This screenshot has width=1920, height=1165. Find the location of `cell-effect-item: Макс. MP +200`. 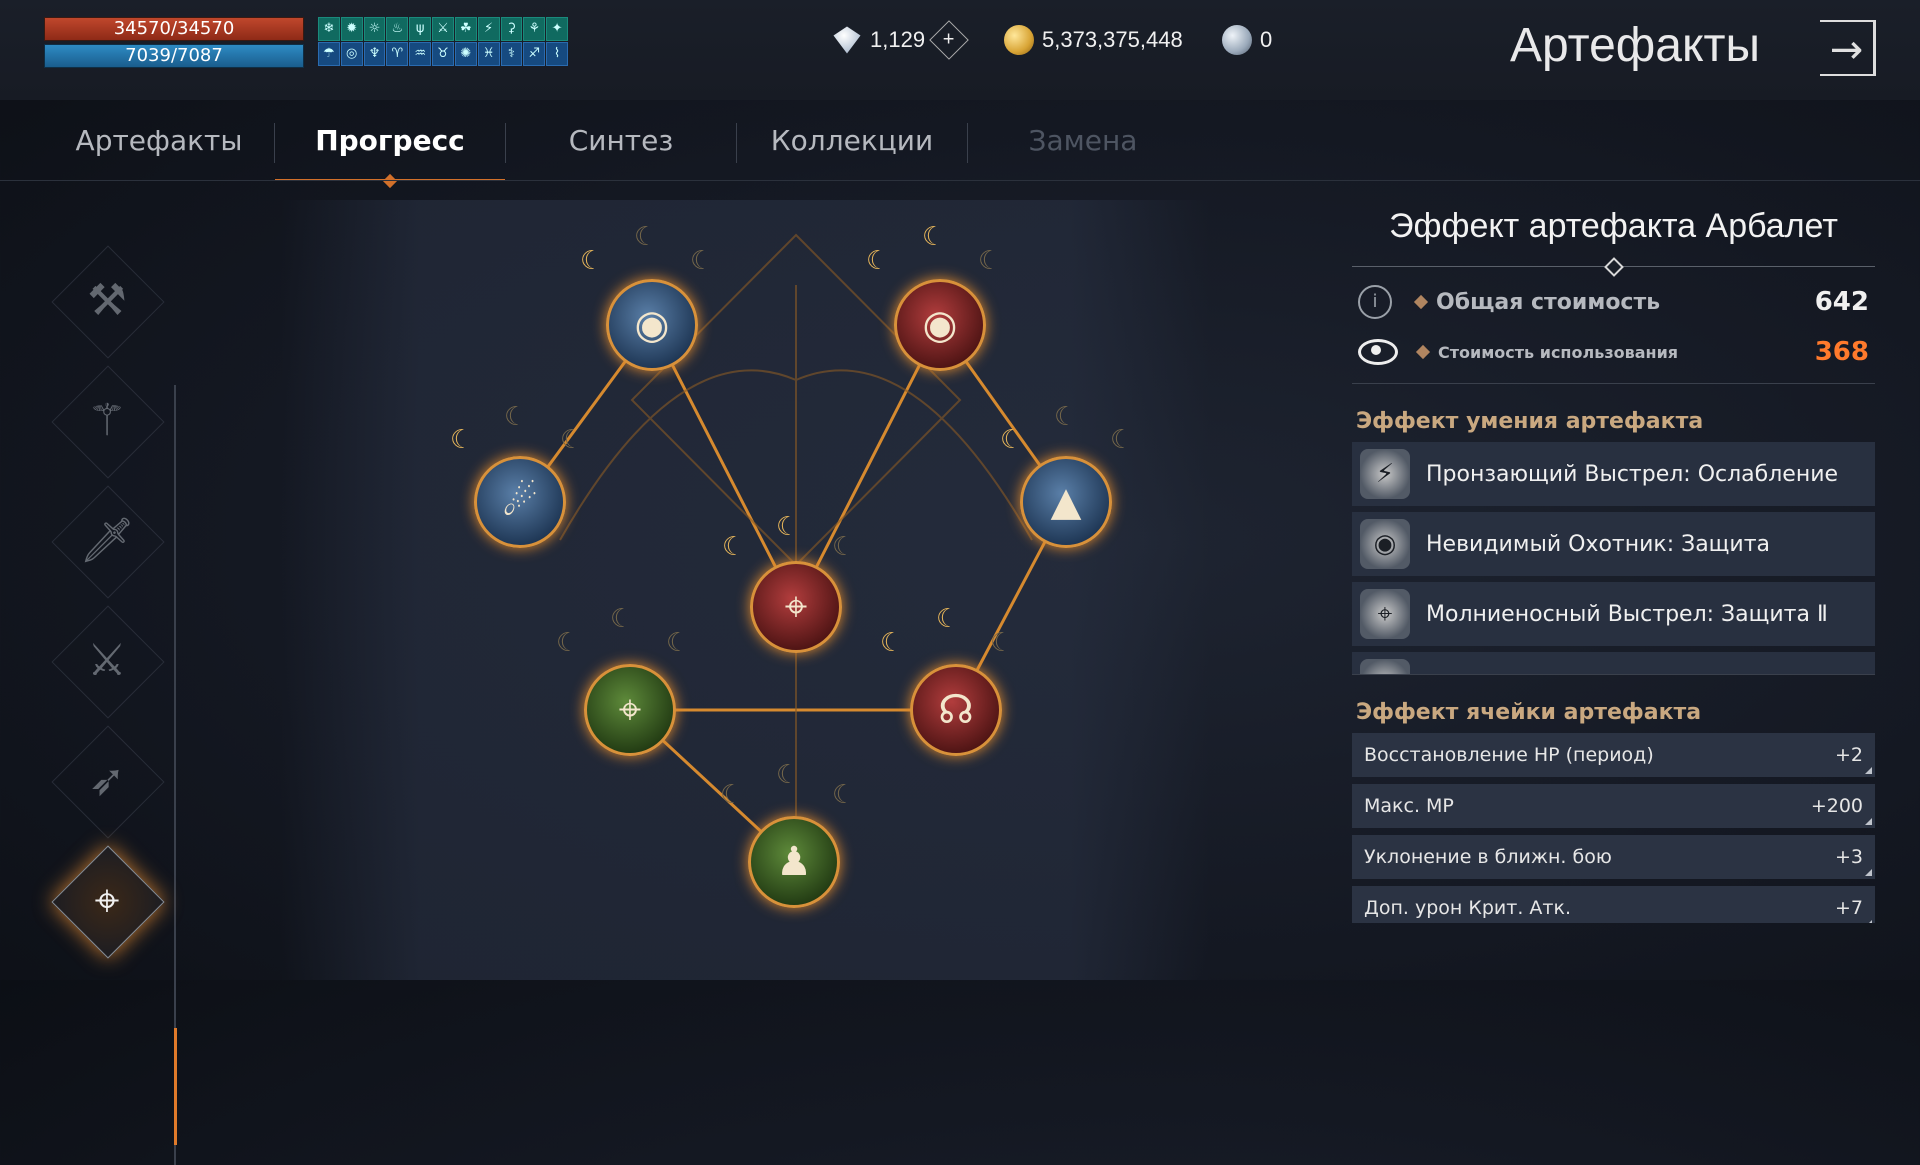

cell-effect-item: Макс. MP +200 is located at coordinates (1613, 806).